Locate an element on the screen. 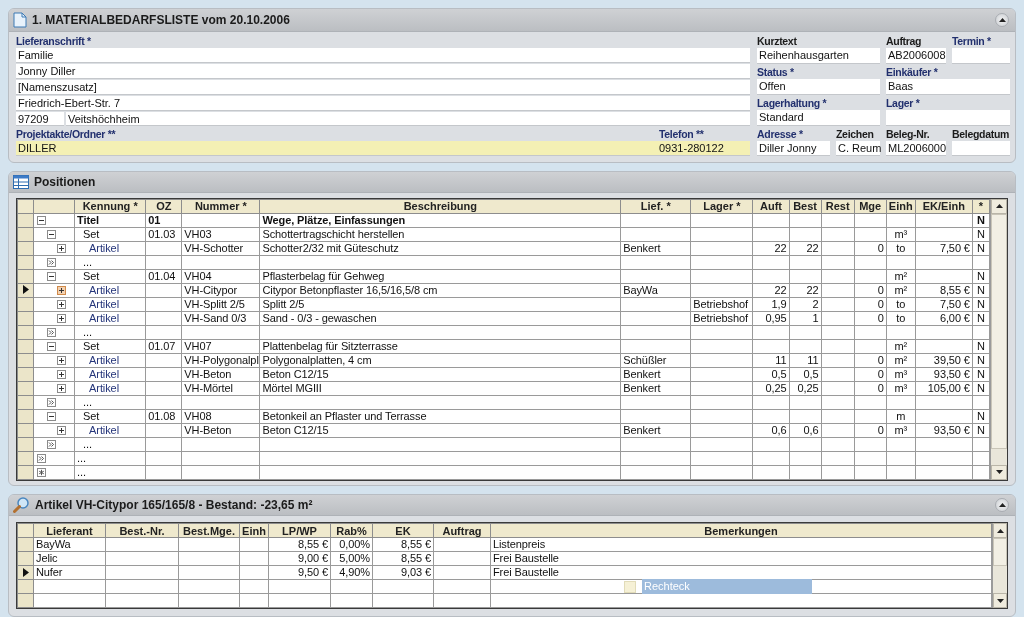 The height and width of the screenshot is (617, 1024). field-label: Lieferanschrift * is located at coordinates (54, 41).